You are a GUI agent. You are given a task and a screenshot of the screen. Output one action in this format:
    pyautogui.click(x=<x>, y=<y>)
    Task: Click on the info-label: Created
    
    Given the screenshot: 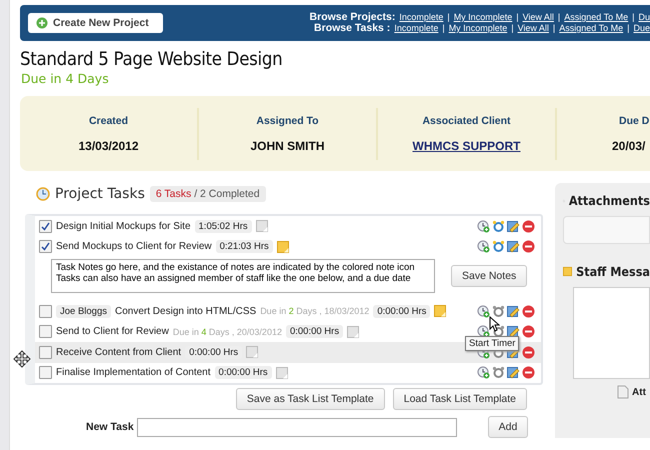 What is the action you would take?
    pyautogui.click(x=108, y=120)
    